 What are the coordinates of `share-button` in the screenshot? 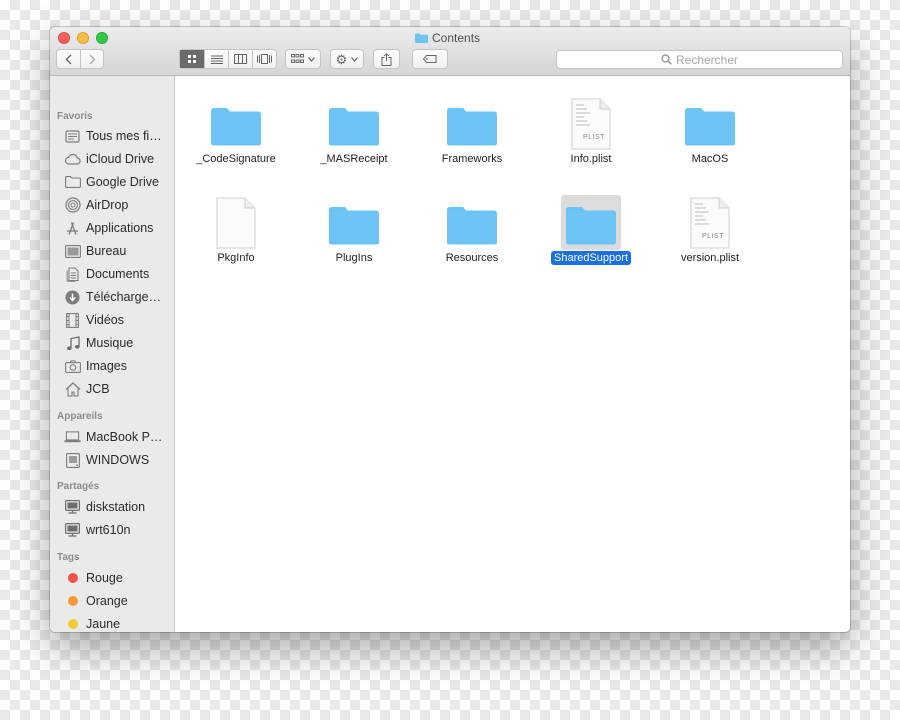 It's located at (386, 59).